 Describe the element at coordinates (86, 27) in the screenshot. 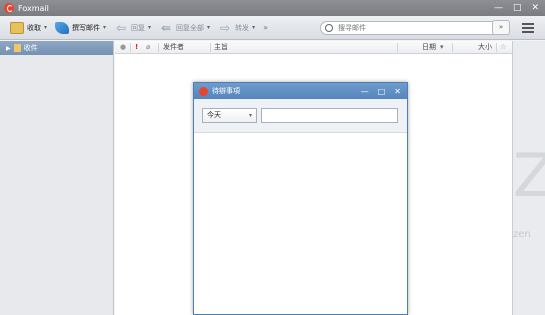

I see `compose-label: 撰写邮件` at that location.